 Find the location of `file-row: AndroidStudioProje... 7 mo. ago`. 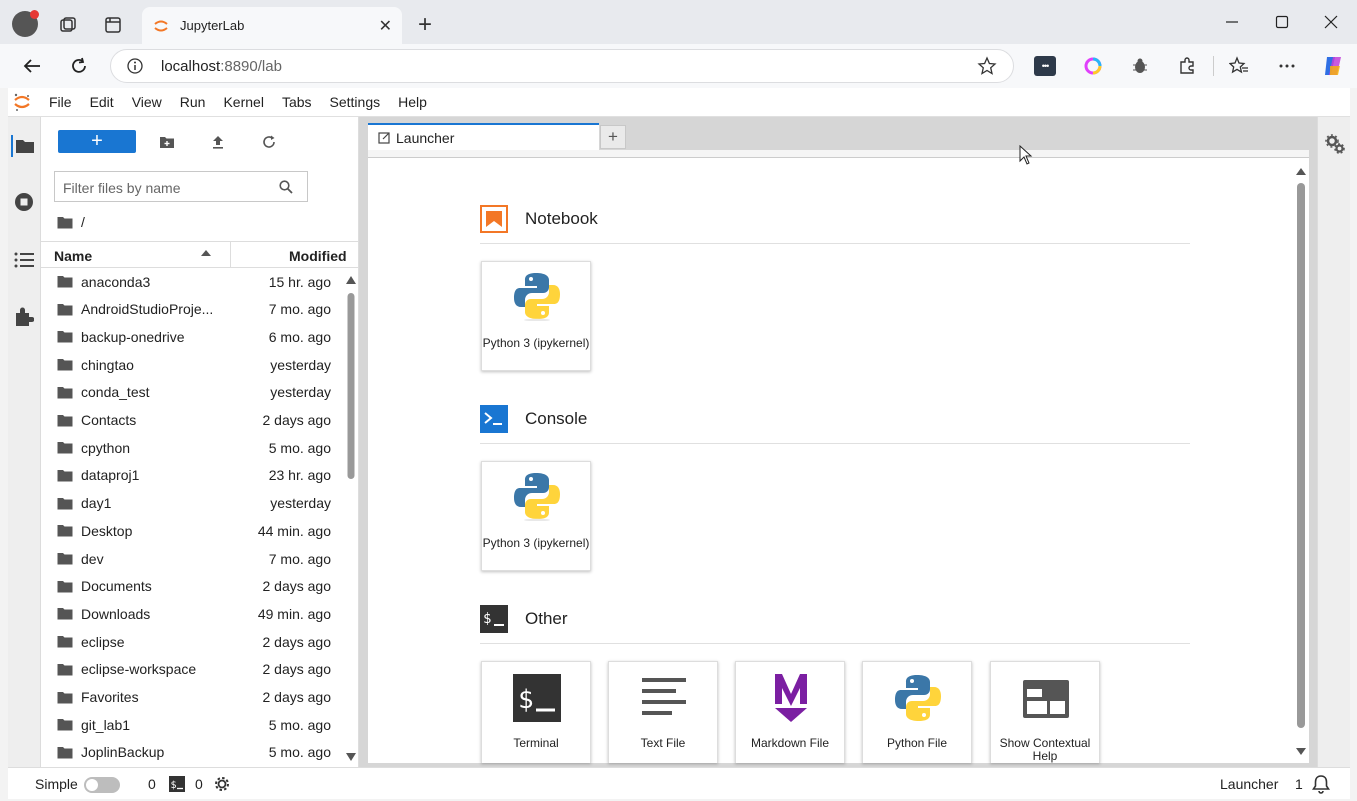

file-row: AndroidStudioProje... 7 mo. ago is located at coordinates (193, 309).